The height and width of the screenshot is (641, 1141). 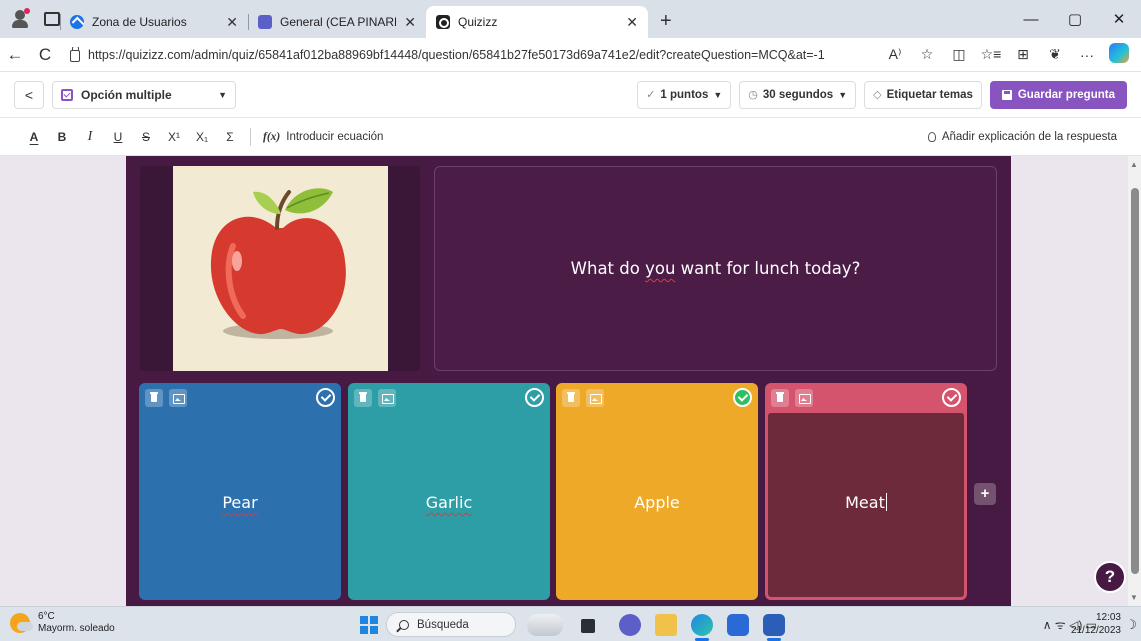 What do you see at coordinates (630, 625) in the screenshot?
I see `teams-icon` at bounding box center [630, 625].